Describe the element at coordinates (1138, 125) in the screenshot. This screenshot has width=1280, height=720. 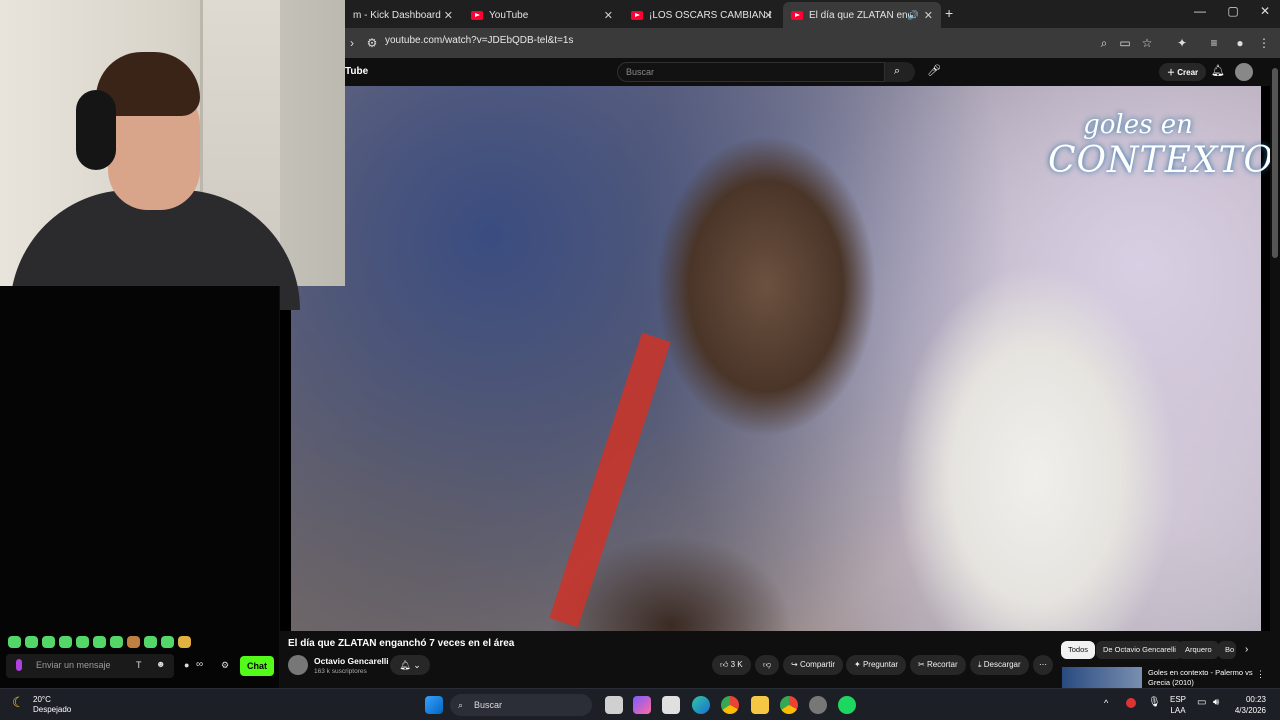
I see `watermark-line1: goles en` at that location.